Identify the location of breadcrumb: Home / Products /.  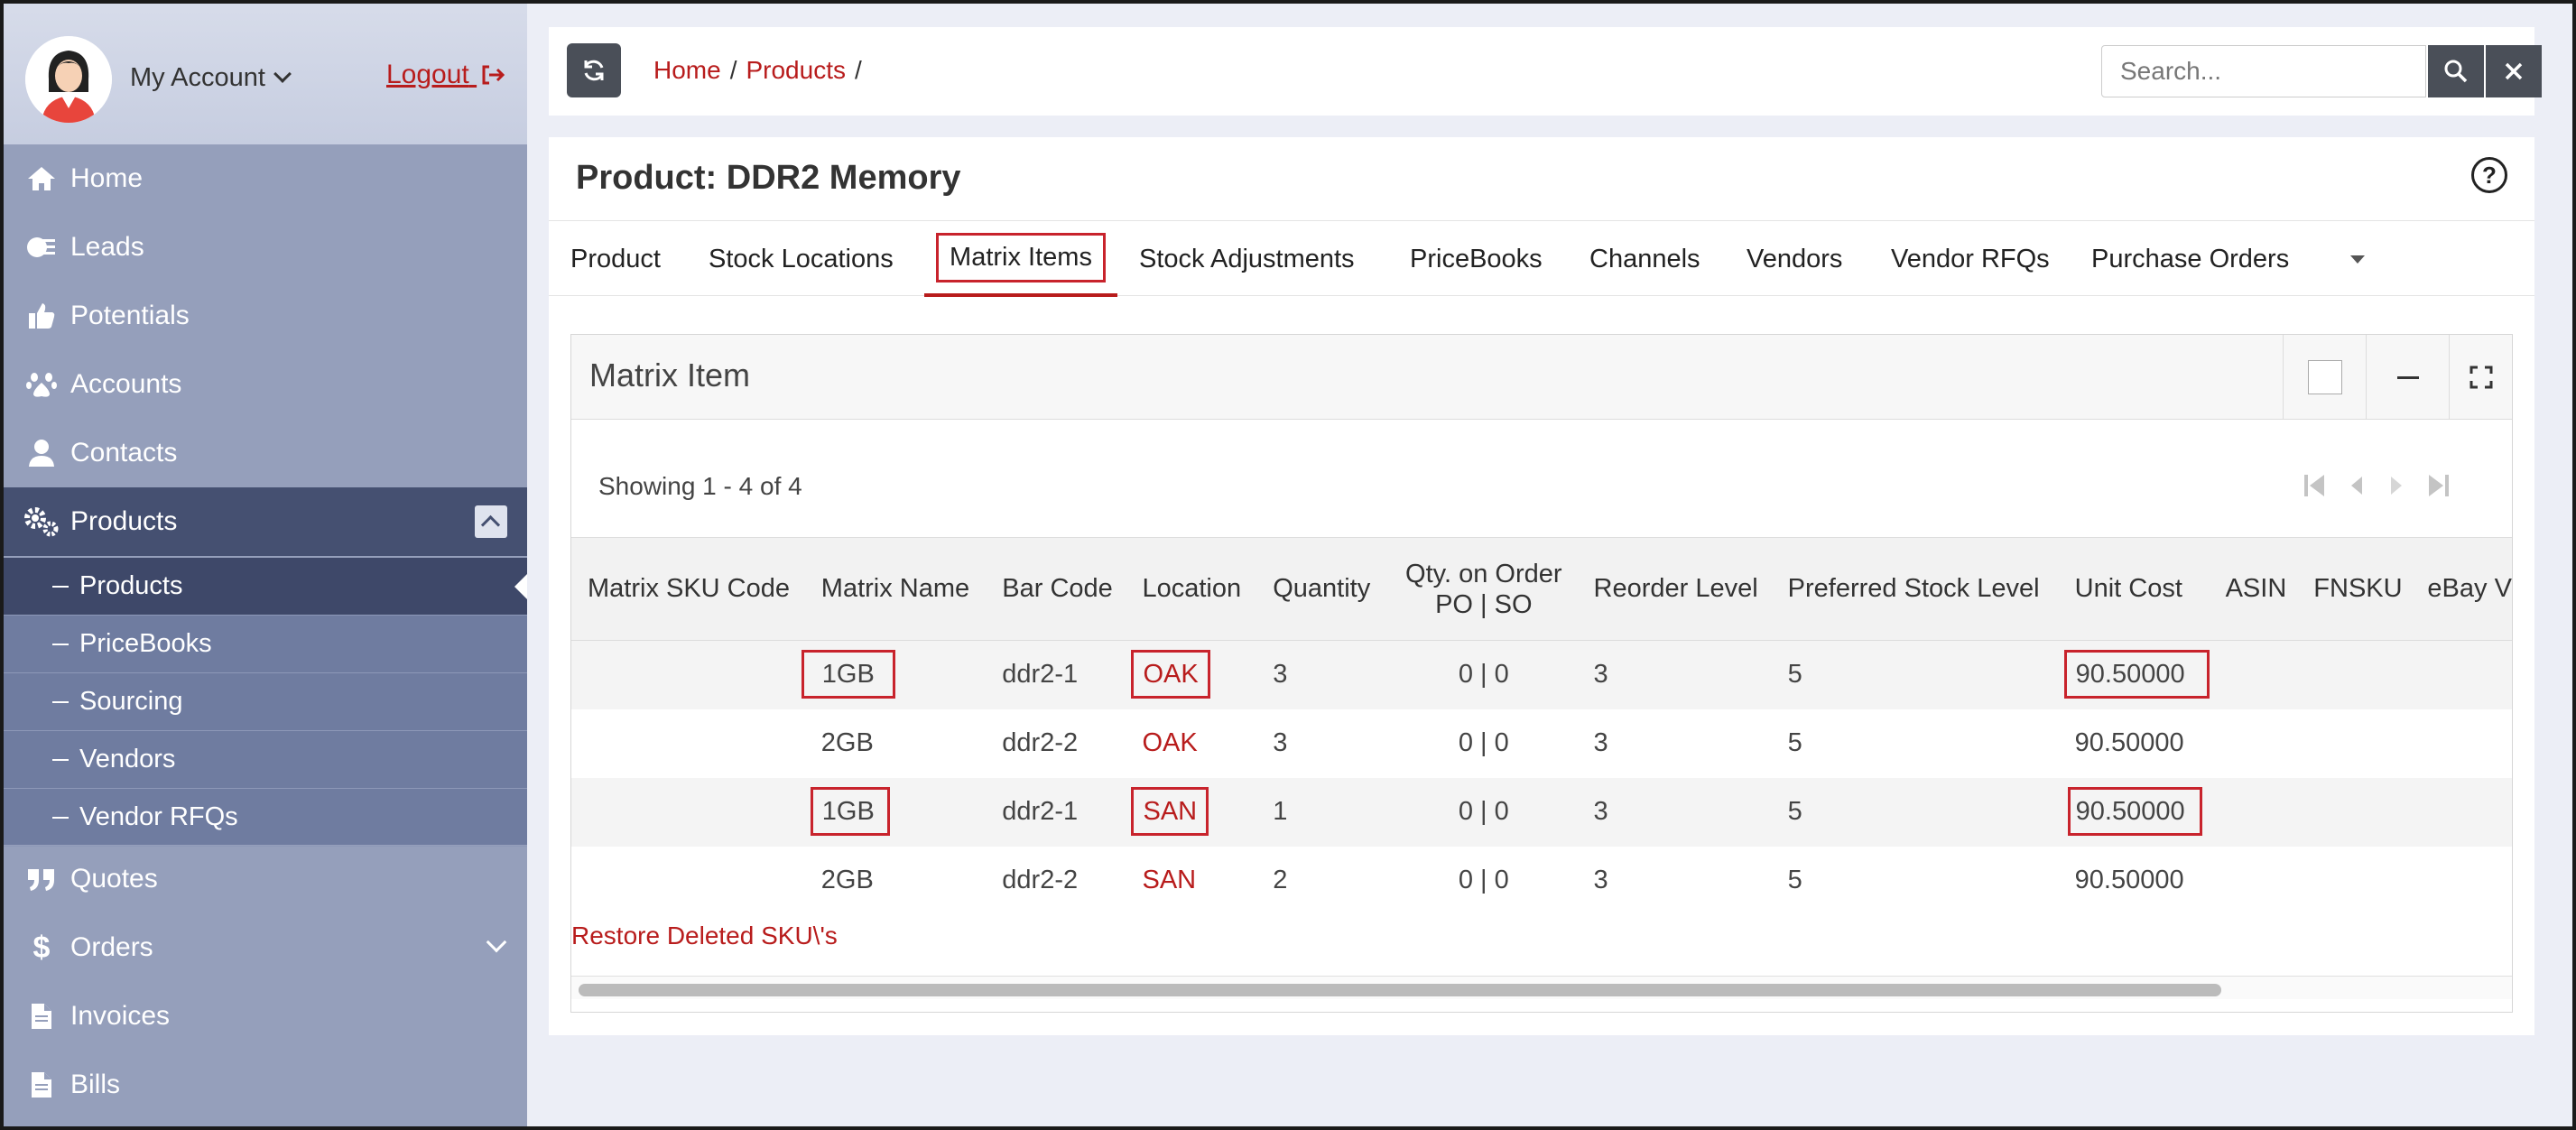
(757, 70).